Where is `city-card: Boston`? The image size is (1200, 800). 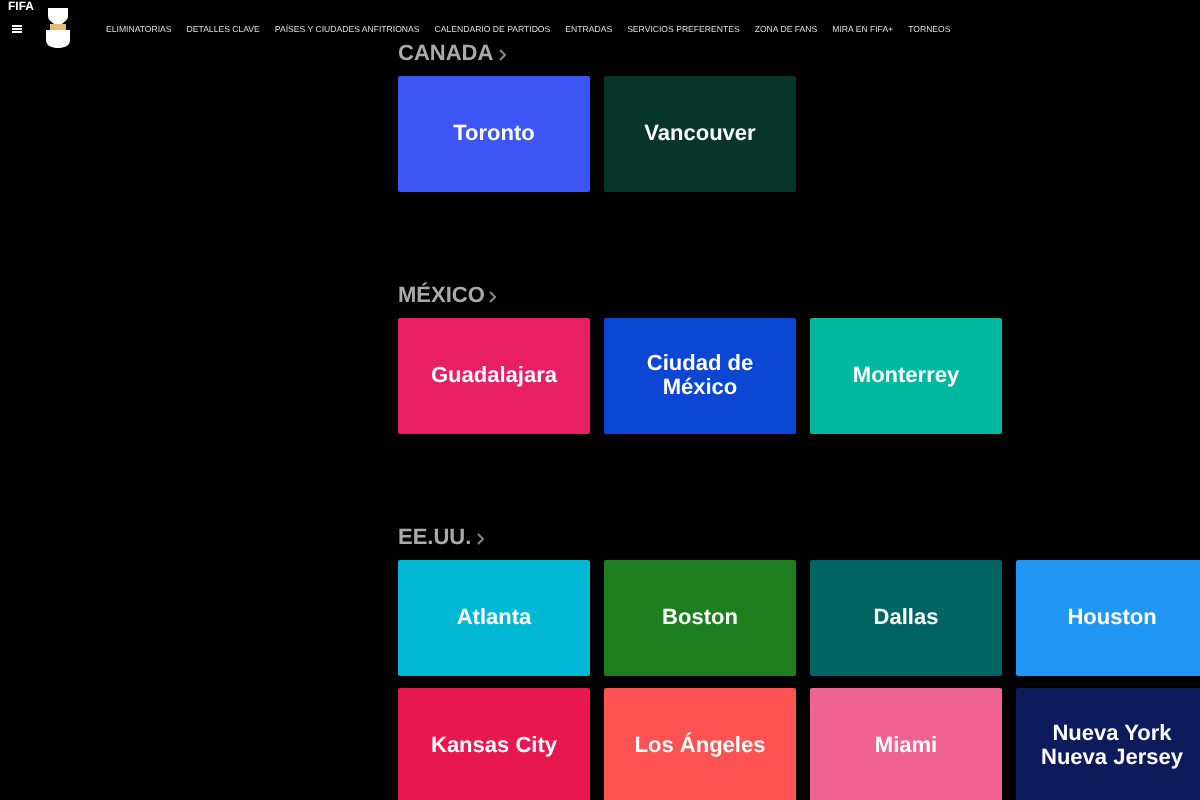
city-card: Boston is located at coordinates (700, 618).